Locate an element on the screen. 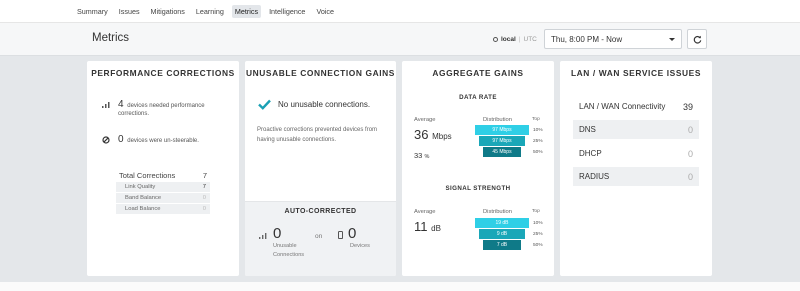 This screenshot has height=291, width=800. average-value: 36 is located at coordinates (421, 134).